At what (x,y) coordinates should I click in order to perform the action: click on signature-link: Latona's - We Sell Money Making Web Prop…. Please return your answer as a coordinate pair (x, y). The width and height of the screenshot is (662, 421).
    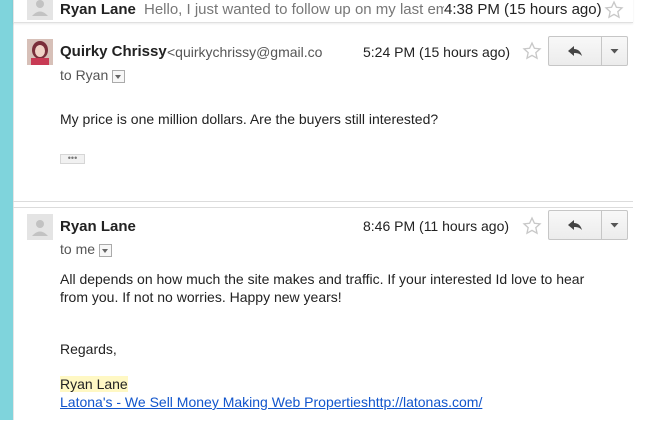
    Looking at the image, I should click on (271, 402).